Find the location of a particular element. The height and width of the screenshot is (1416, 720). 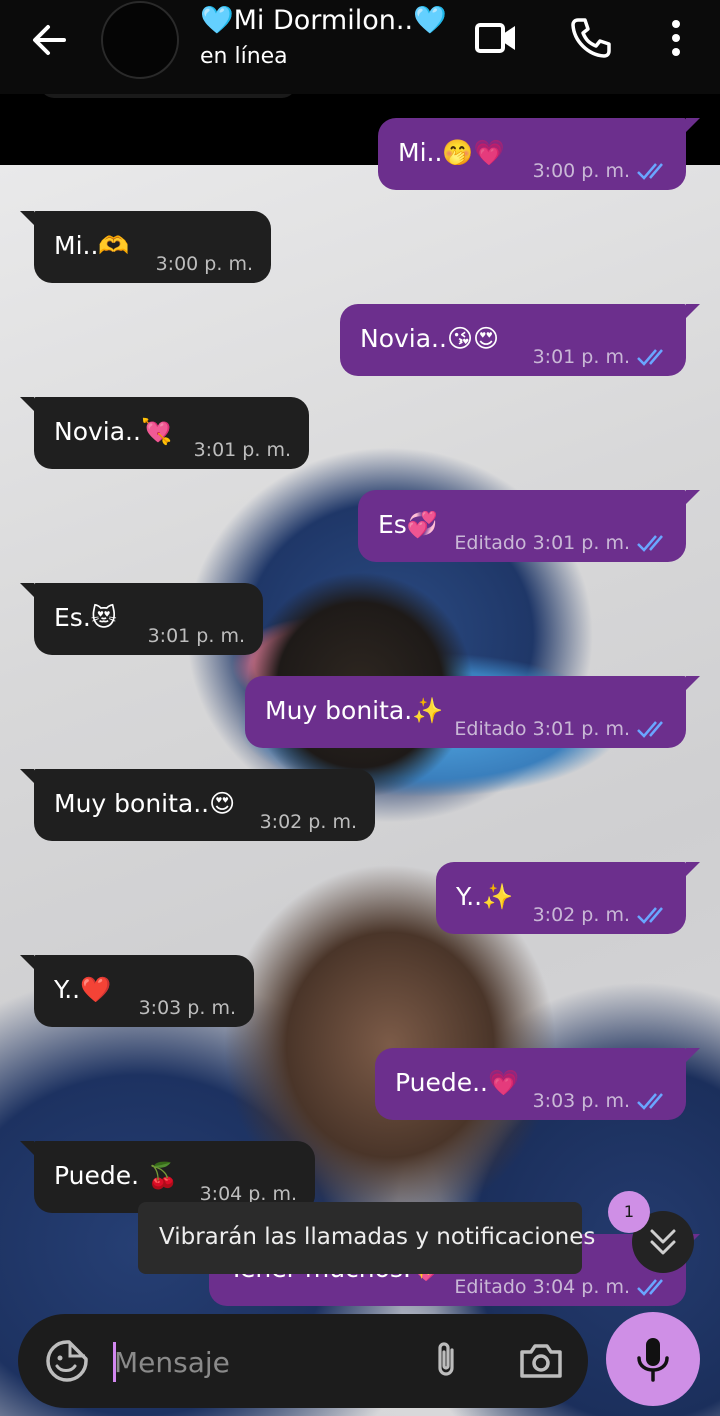

back-button is located at coordinates (48, 40).